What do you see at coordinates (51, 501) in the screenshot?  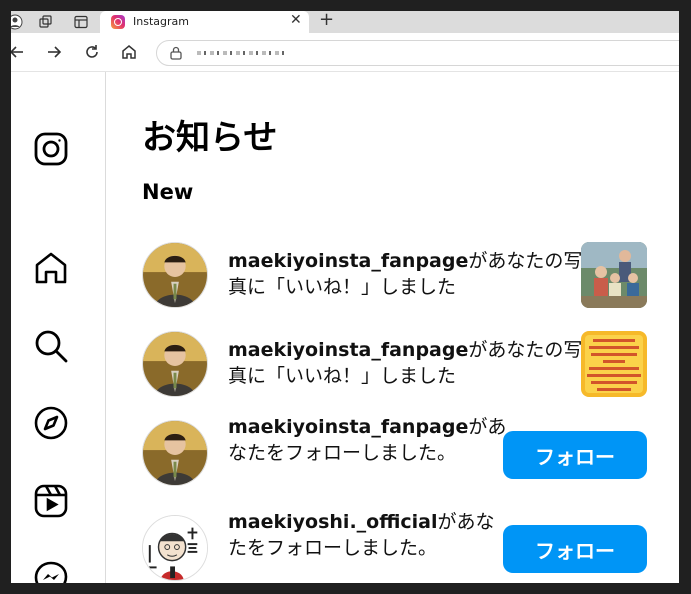 I see `reels-icon` at bounding box center [51, 501].